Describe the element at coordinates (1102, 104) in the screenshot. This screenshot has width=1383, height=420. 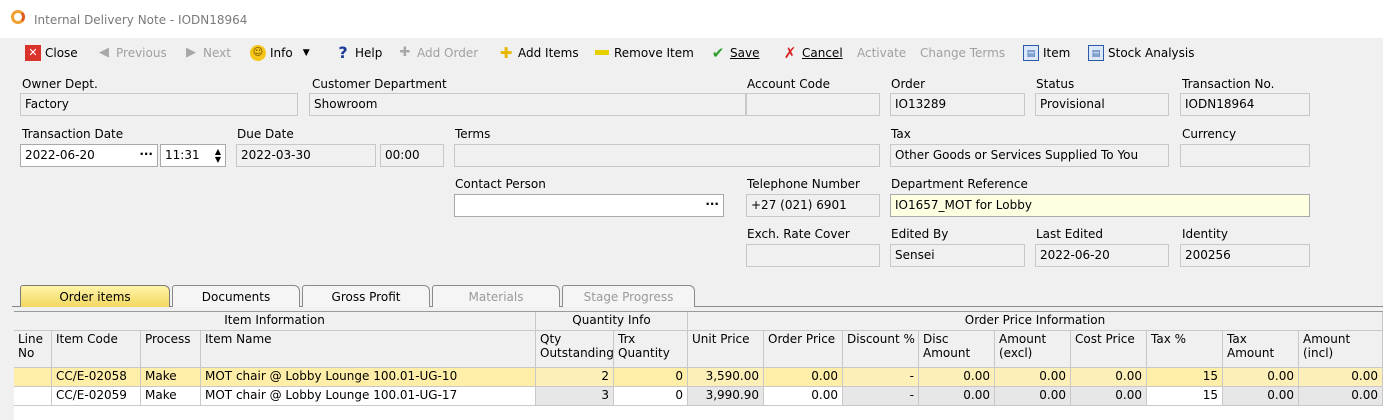
I see `status-field: Provisional` at that location.